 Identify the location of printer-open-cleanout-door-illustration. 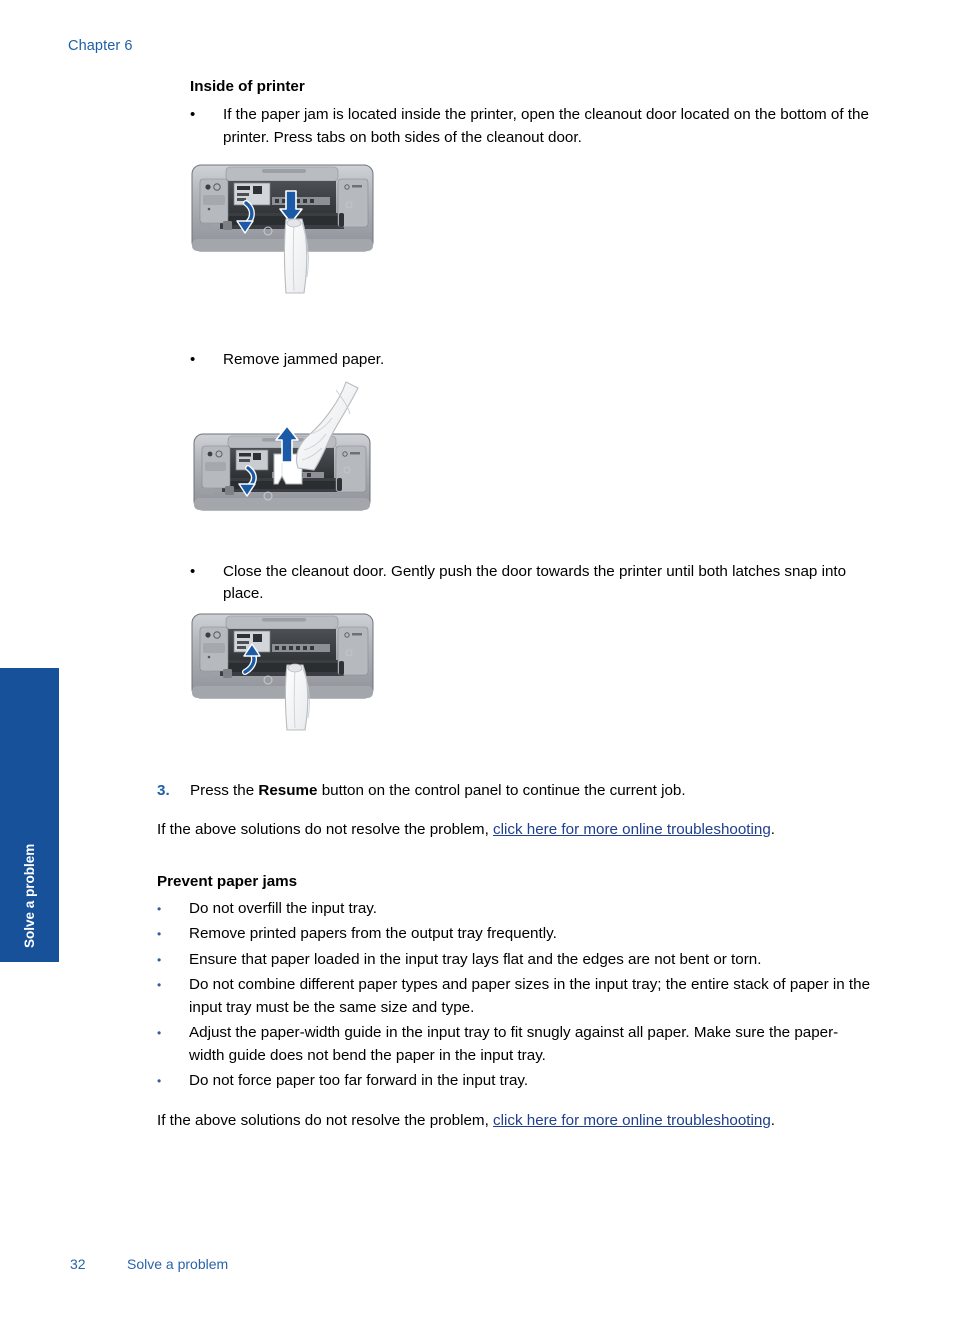
(282, 229).